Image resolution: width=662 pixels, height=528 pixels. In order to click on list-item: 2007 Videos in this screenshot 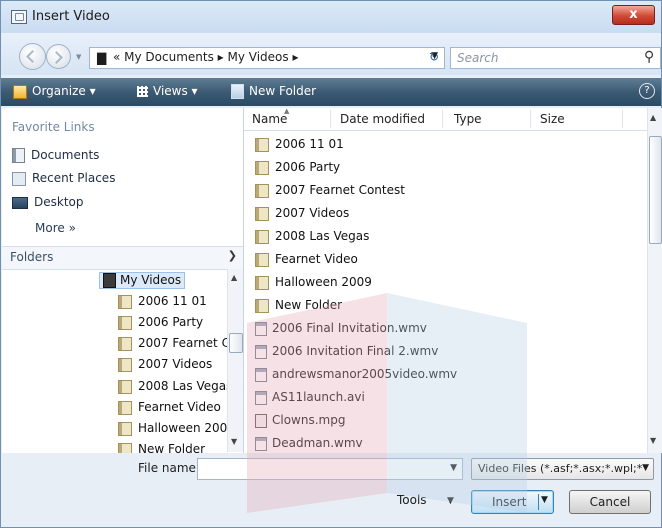, I will do `click(302, 213)`.